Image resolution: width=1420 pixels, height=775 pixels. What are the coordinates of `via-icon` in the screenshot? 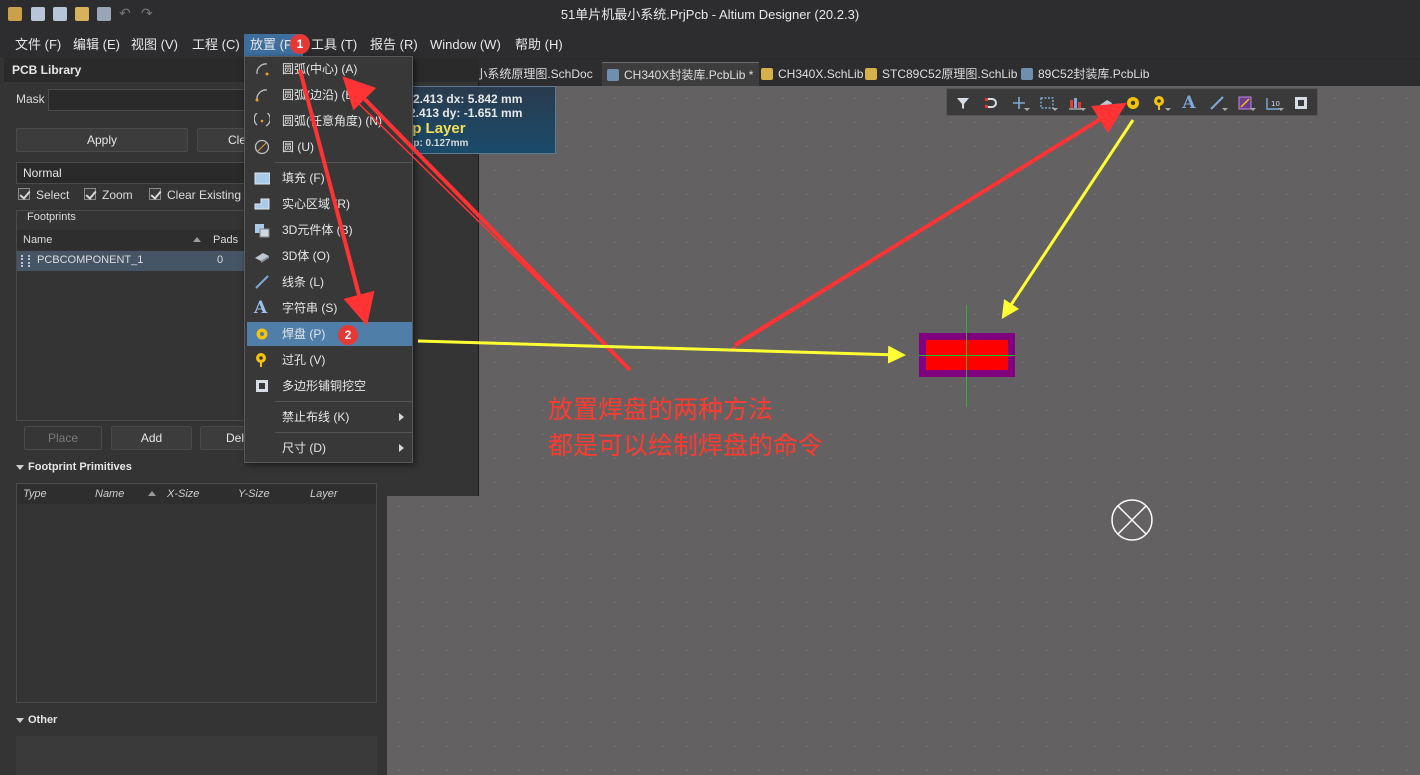 It's located at (261, 360).